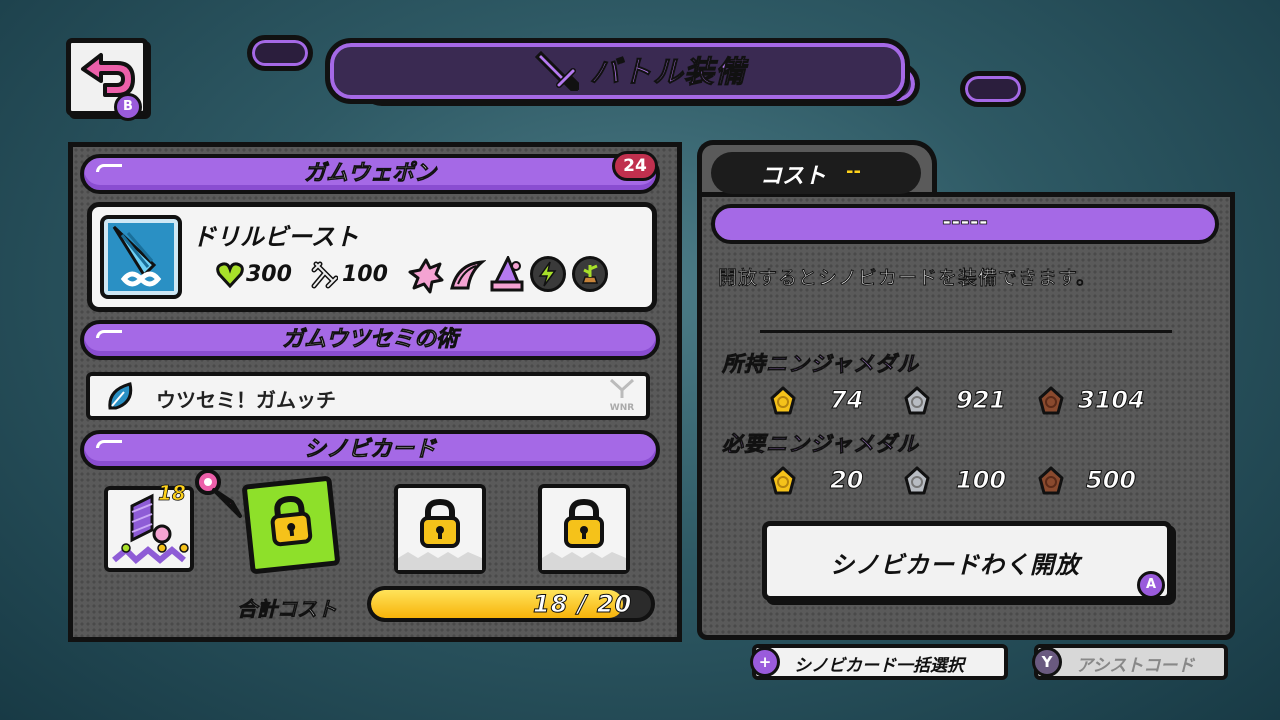 The height and width of the screenshot is (720, 1280). Describe the element at coordinates (981, 480) in the screenshot. I see `required-silver-value: 100` at that location.